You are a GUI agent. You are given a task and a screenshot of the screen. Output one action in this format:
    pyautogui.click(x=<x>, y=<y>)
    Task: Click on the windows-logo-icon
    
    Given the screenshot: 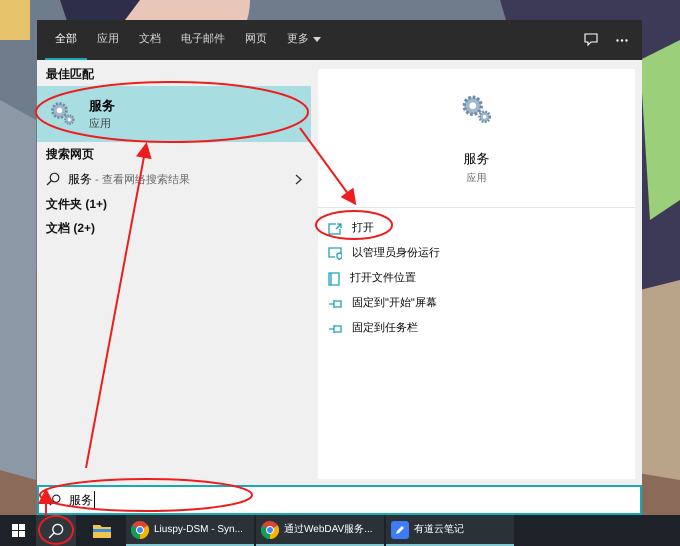 What is the action you would take?
    pyautogui.click(x=18, y=530)
    